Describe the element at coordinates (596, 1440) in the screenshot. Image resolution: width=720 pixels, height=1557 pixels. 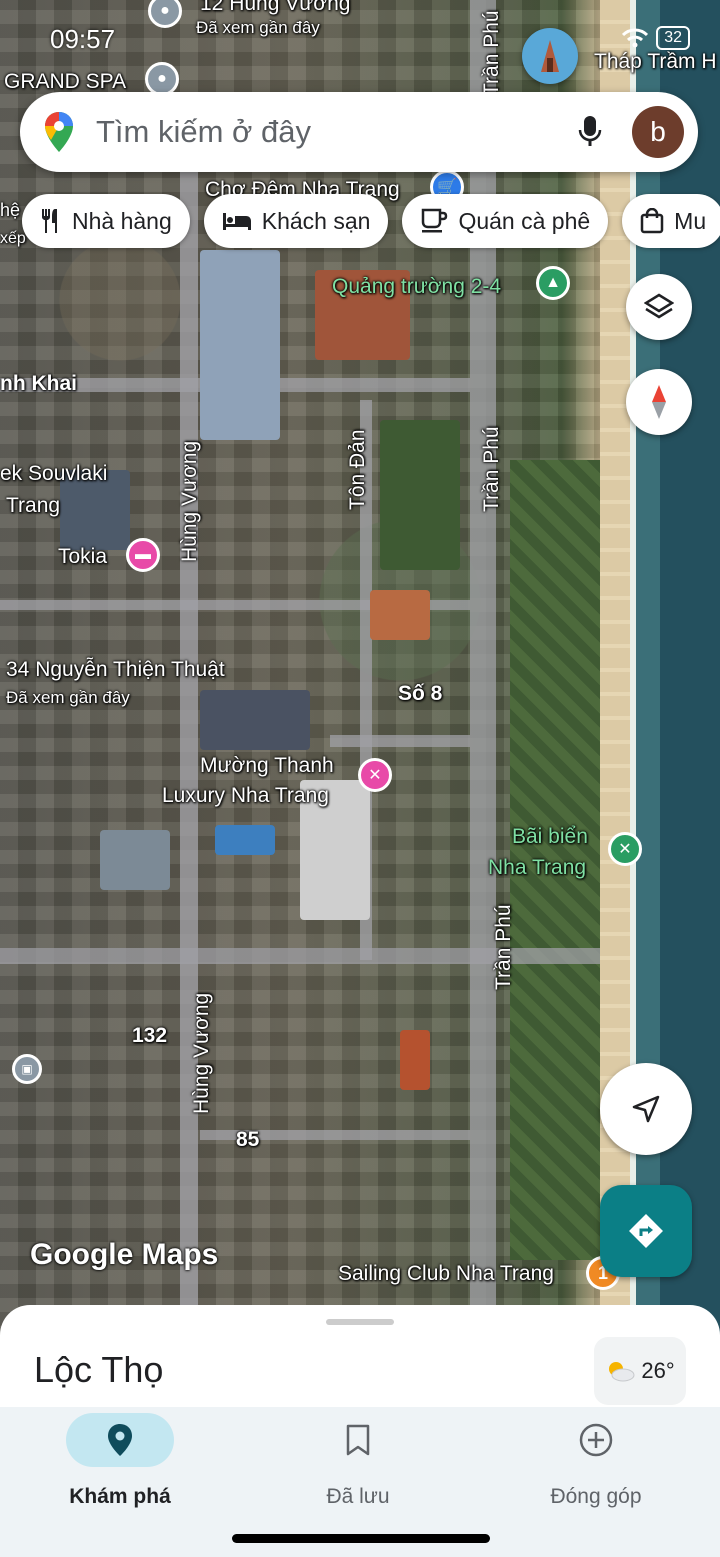
I see `add-circle-icon` at that location.